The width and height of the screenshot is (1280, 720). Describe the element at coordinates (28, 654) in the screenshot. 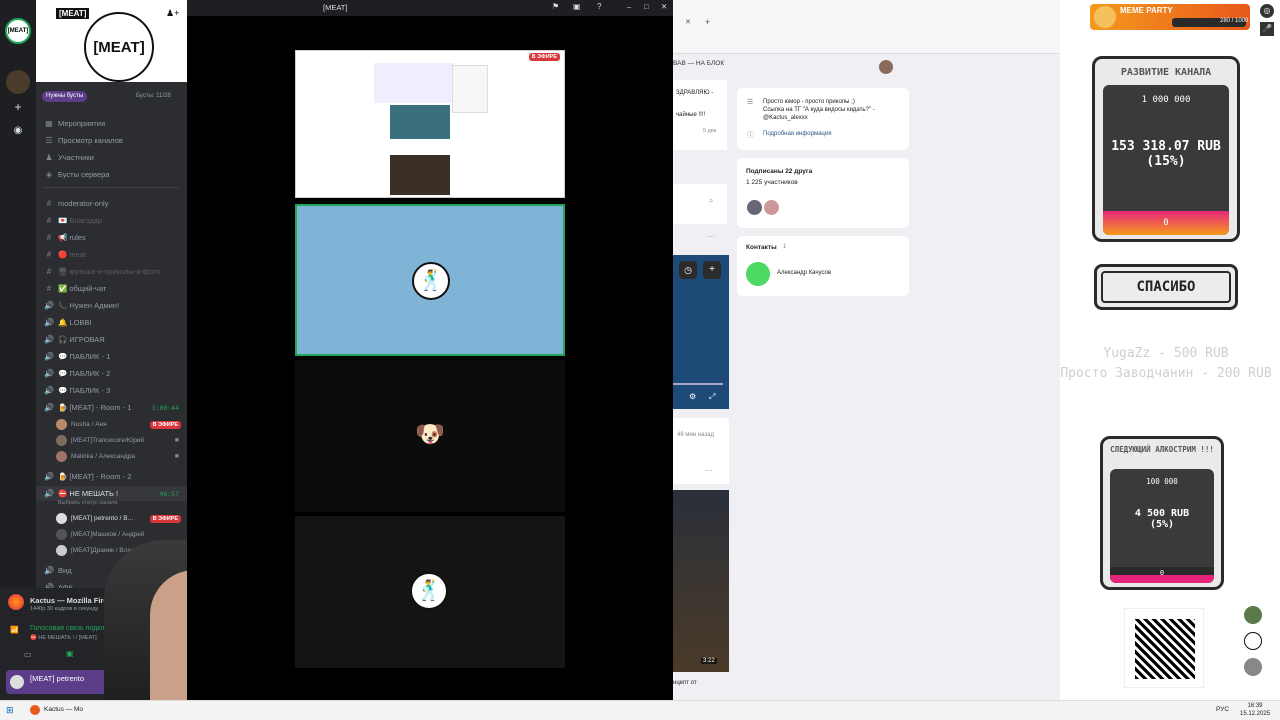

I see `camera-toggle-icon: ▭` at that location.